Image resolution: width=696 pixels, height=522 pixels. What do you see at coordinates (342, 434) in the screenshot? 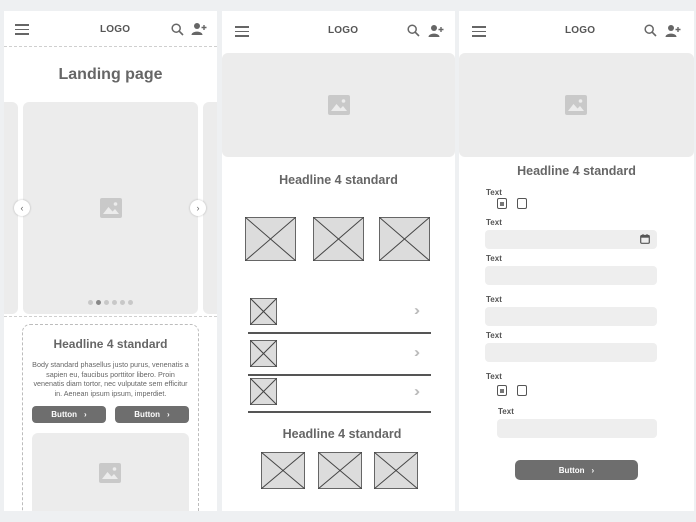
I see `headline-2: Headline 4 standard` at bounding box center [342, 434].